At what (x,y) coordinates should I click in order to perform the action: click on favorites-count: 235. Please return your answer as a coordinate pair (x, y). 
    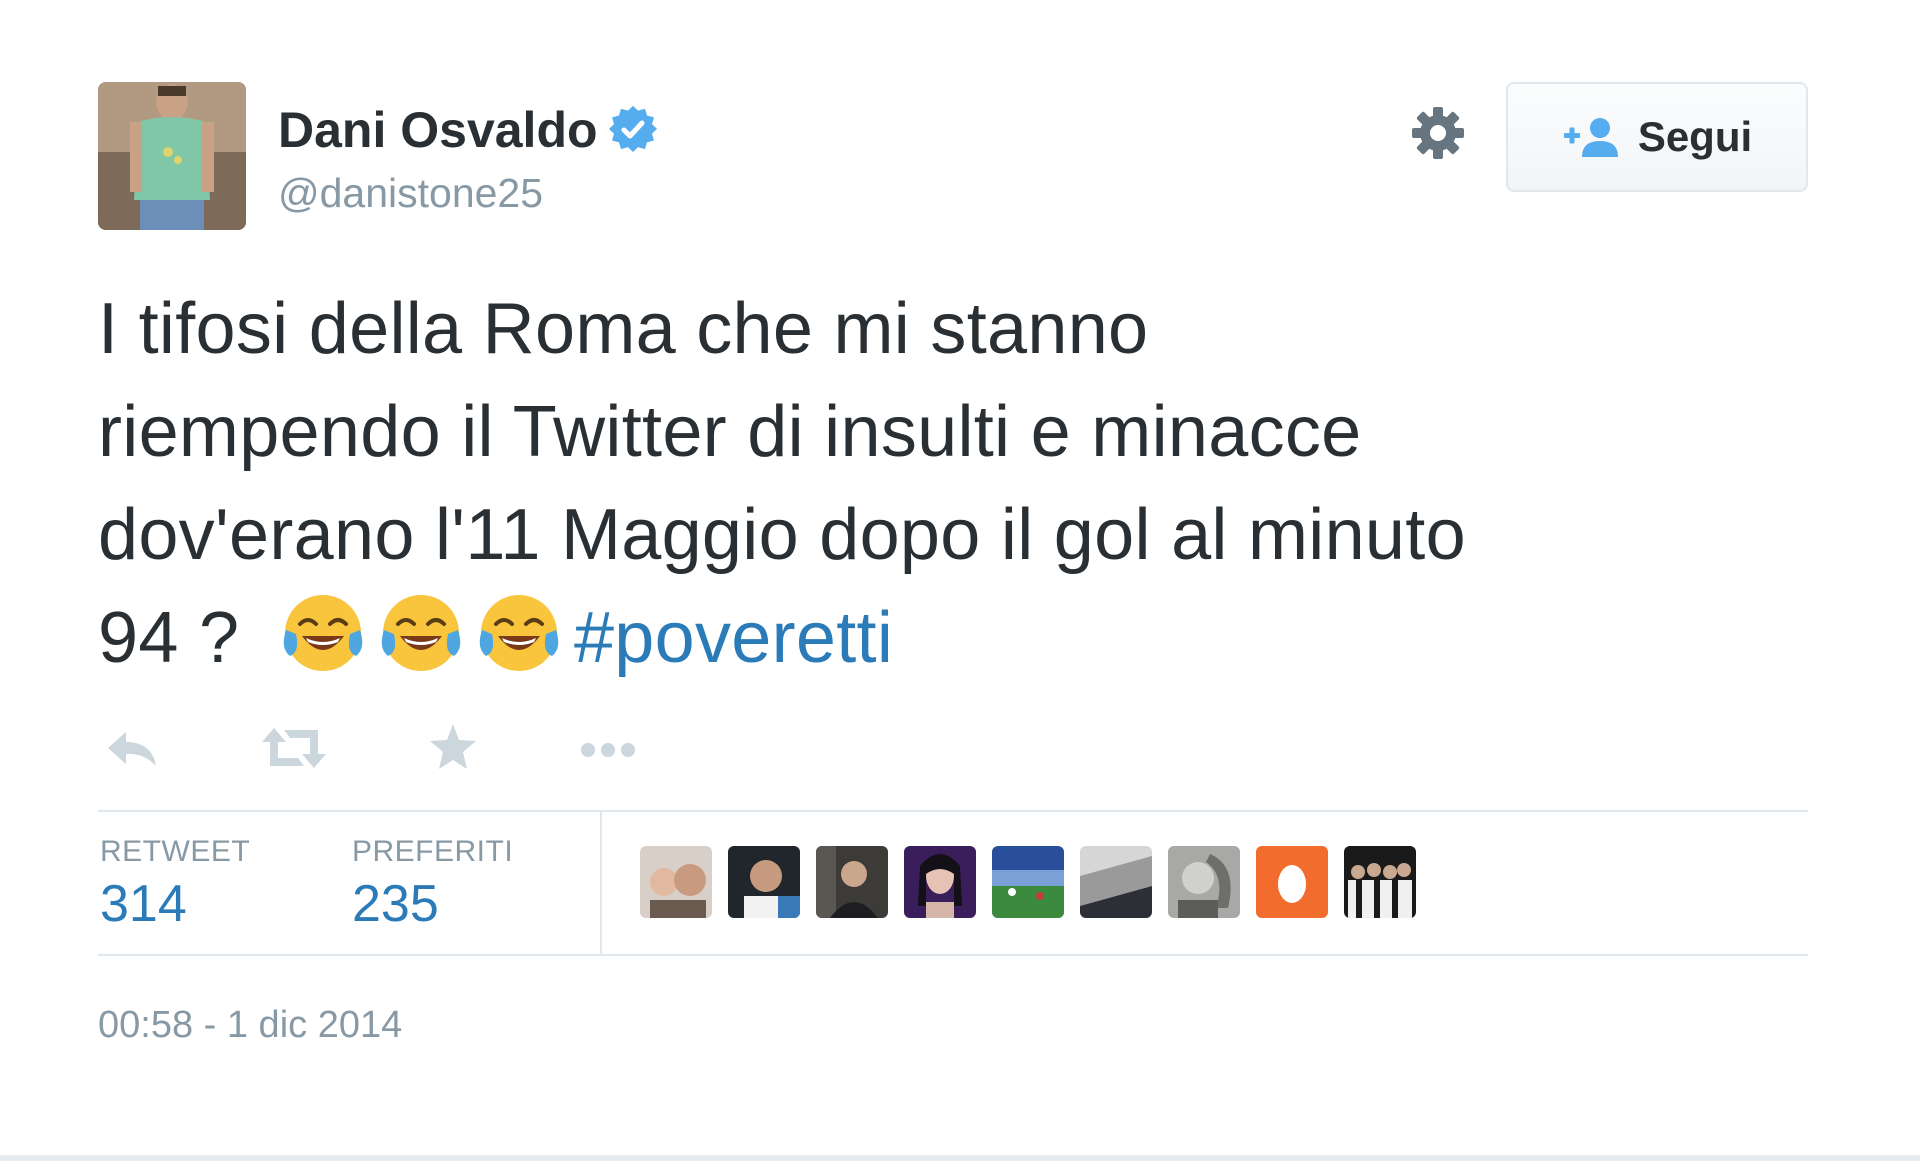
    Looking at the image, I should click on (395, 904).